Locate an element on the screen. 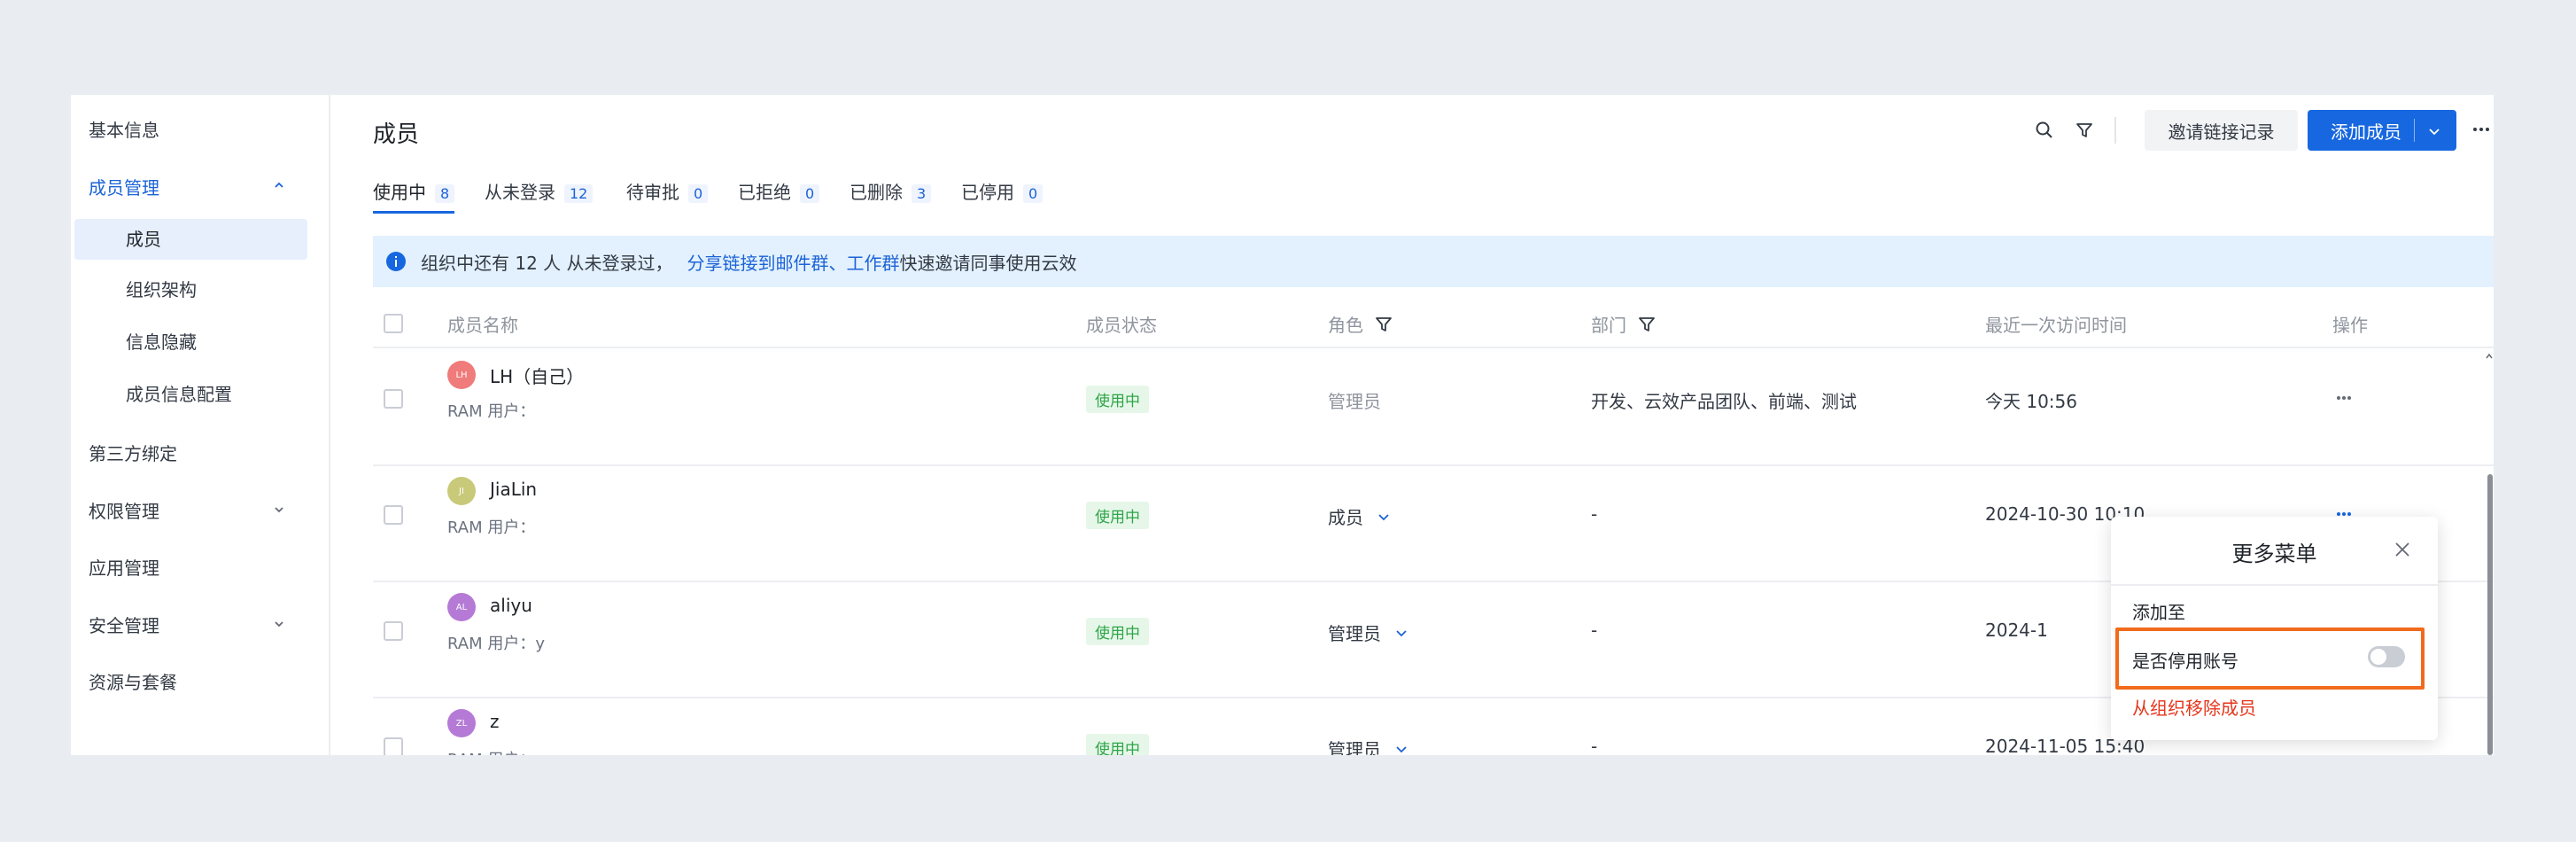 This screenshot has height=842, width=2576. tab-label: 使用中 is located at coordinates (399, 192).